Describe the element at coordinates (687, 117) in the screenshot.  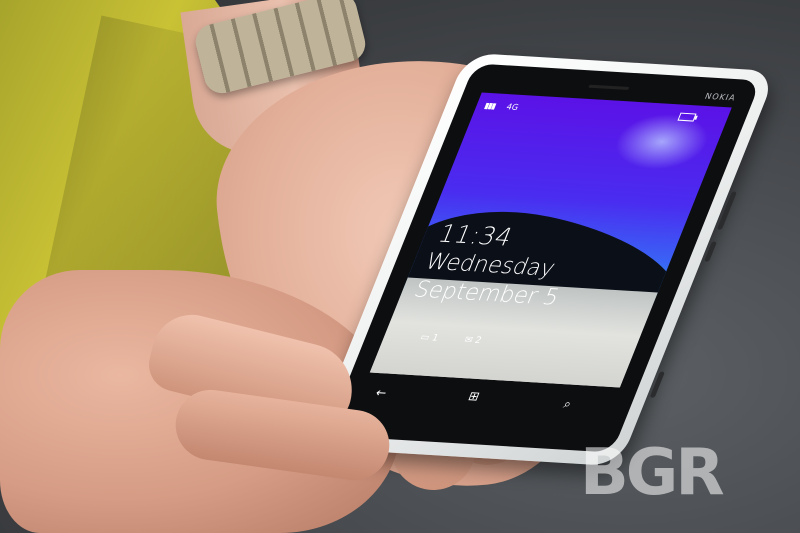
I see `battery-icon` at that location.